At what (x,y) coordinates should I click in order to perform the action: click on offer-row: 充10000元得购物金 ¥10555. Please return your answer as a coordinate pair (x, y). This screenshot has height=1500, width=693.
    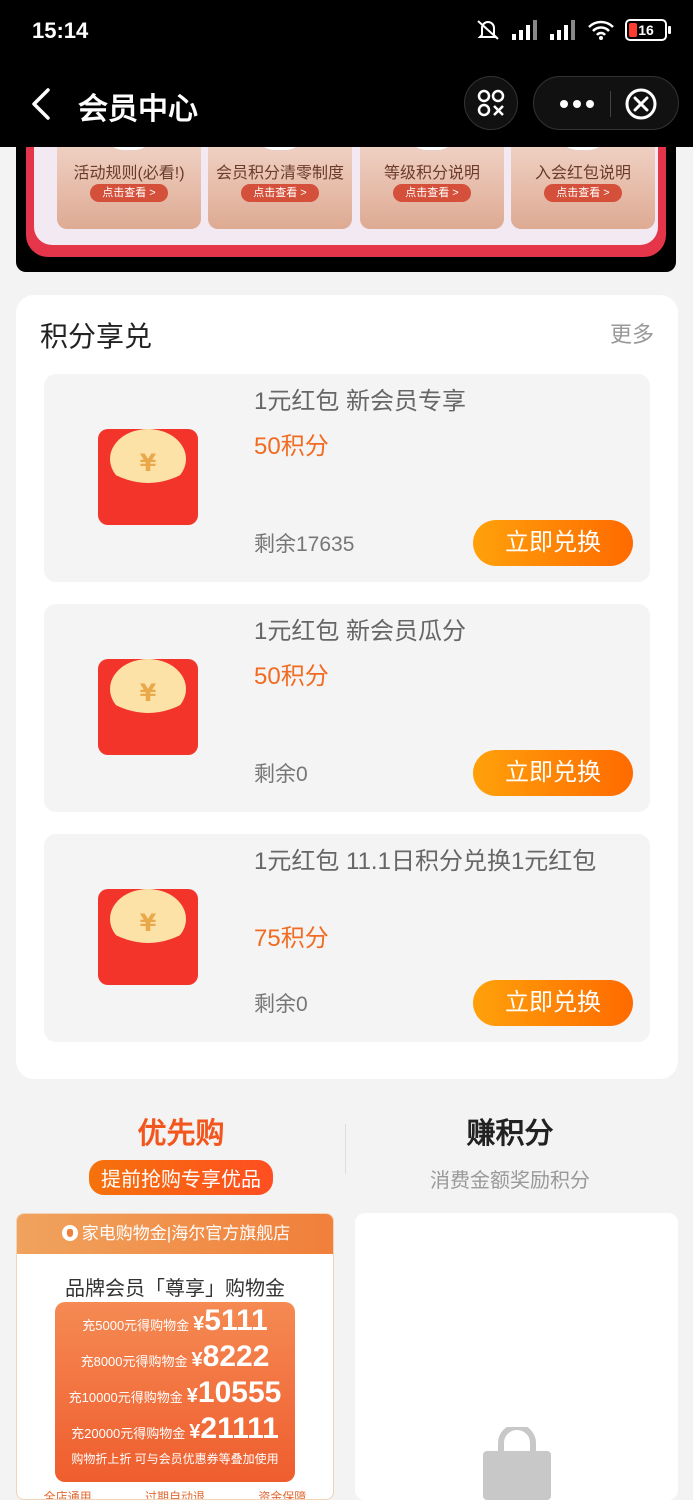
    Looking at the image, I should click on (175, 1393).